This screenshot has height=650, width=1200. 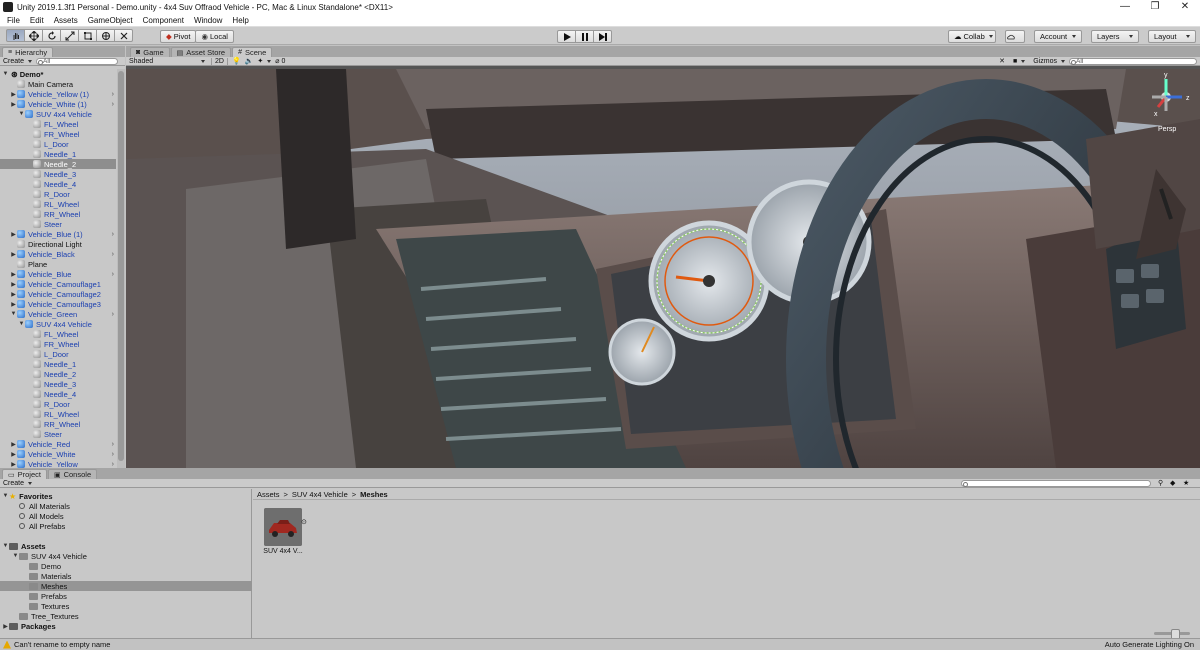 I want to click on status-message: Can't rename to empty name, so click(x=62, y=644).